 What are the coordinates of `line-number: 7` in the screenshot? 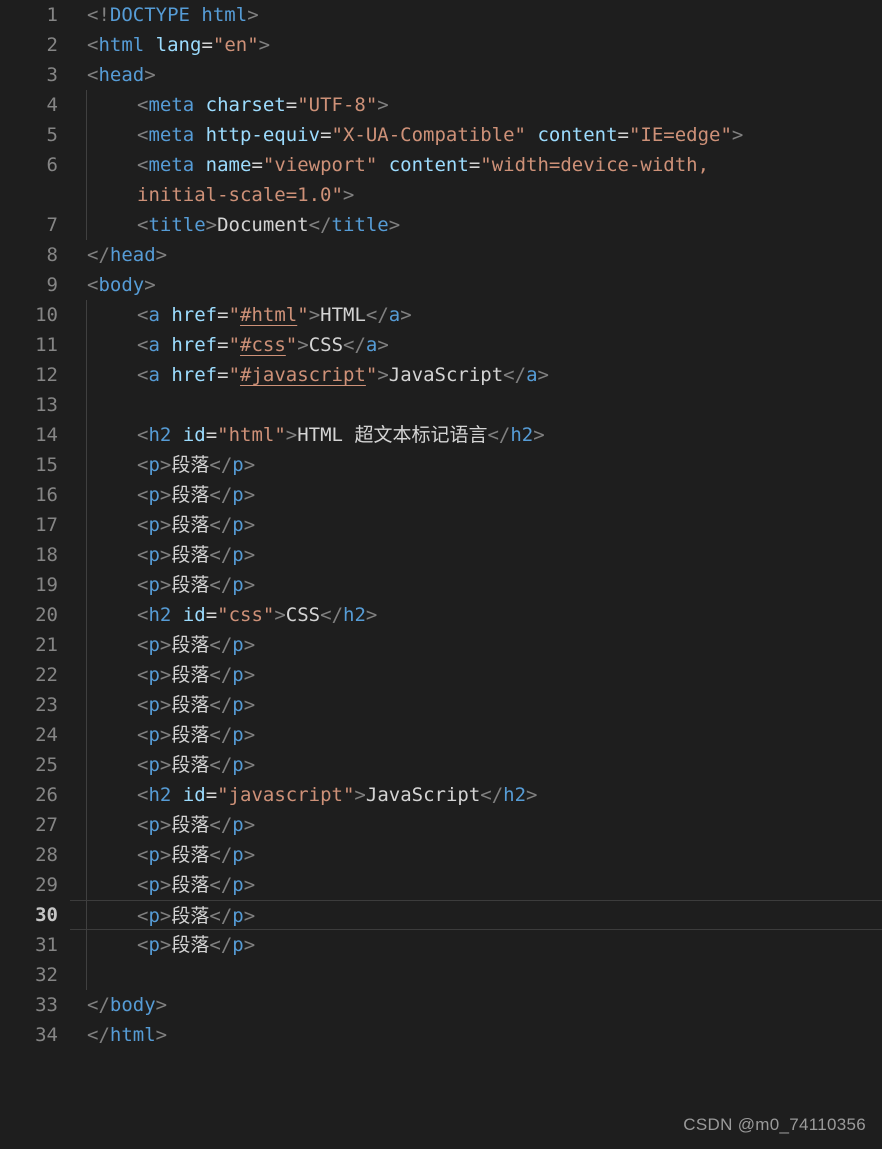 It's located at (52, 225).